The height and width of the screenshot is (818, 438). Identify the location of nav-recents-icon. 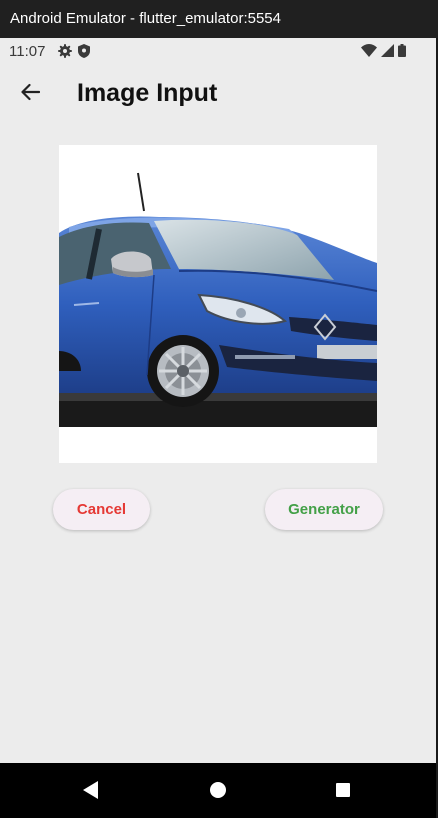
(343, 790).